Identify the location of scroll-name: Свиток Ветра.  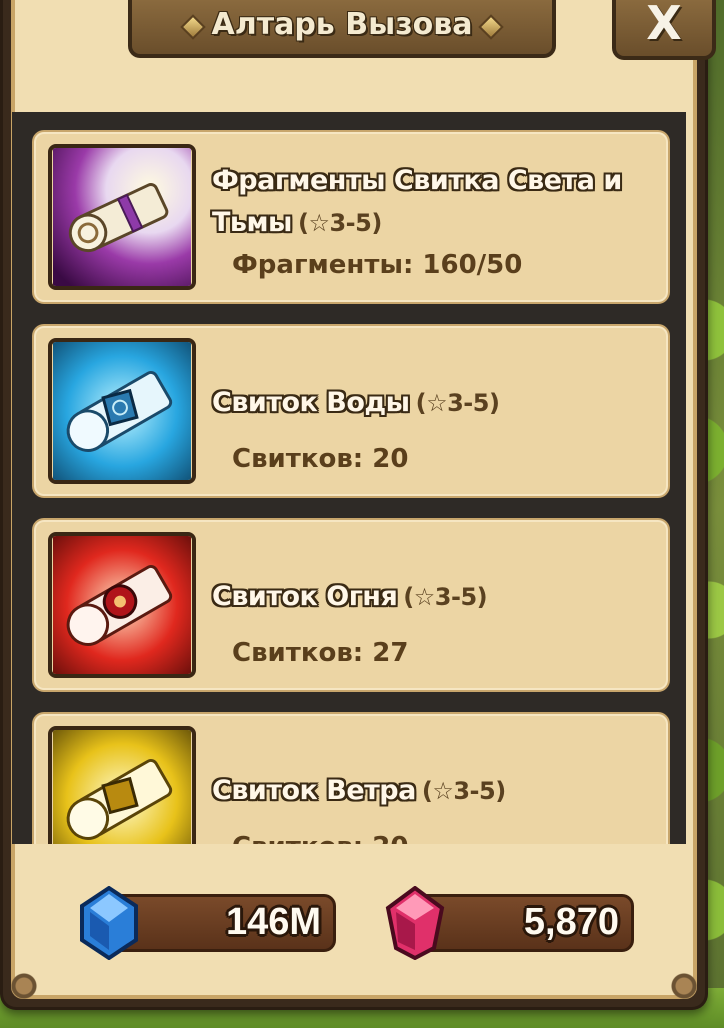
(314, 790).